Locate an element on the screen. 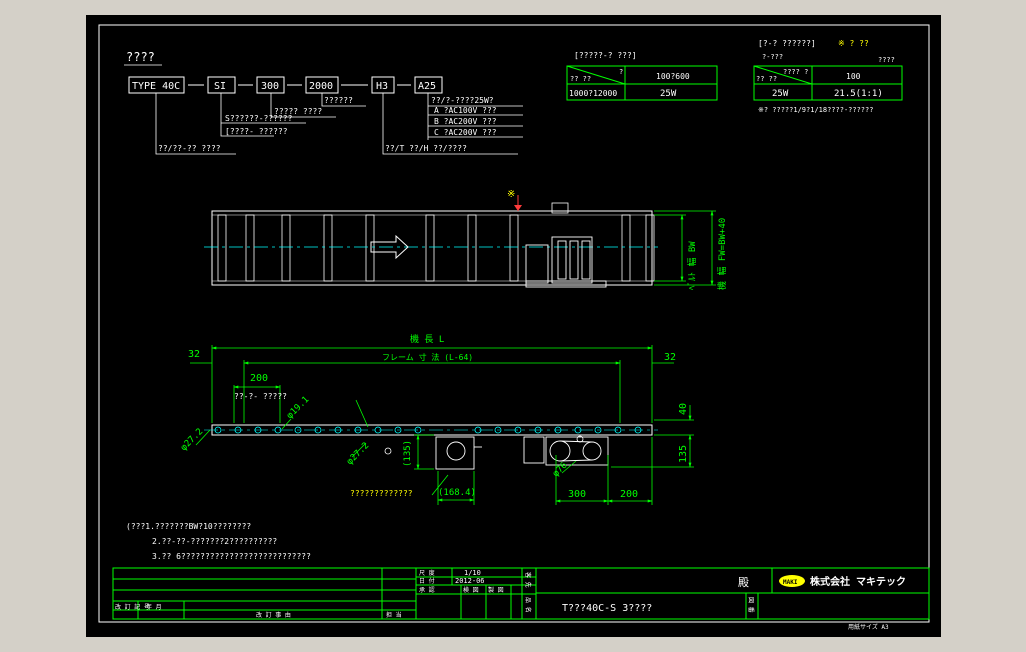 This screenshot has height=652, width=1026. tb-revision-content: 改 訂 事 由 is located at coordinates (273, 615).